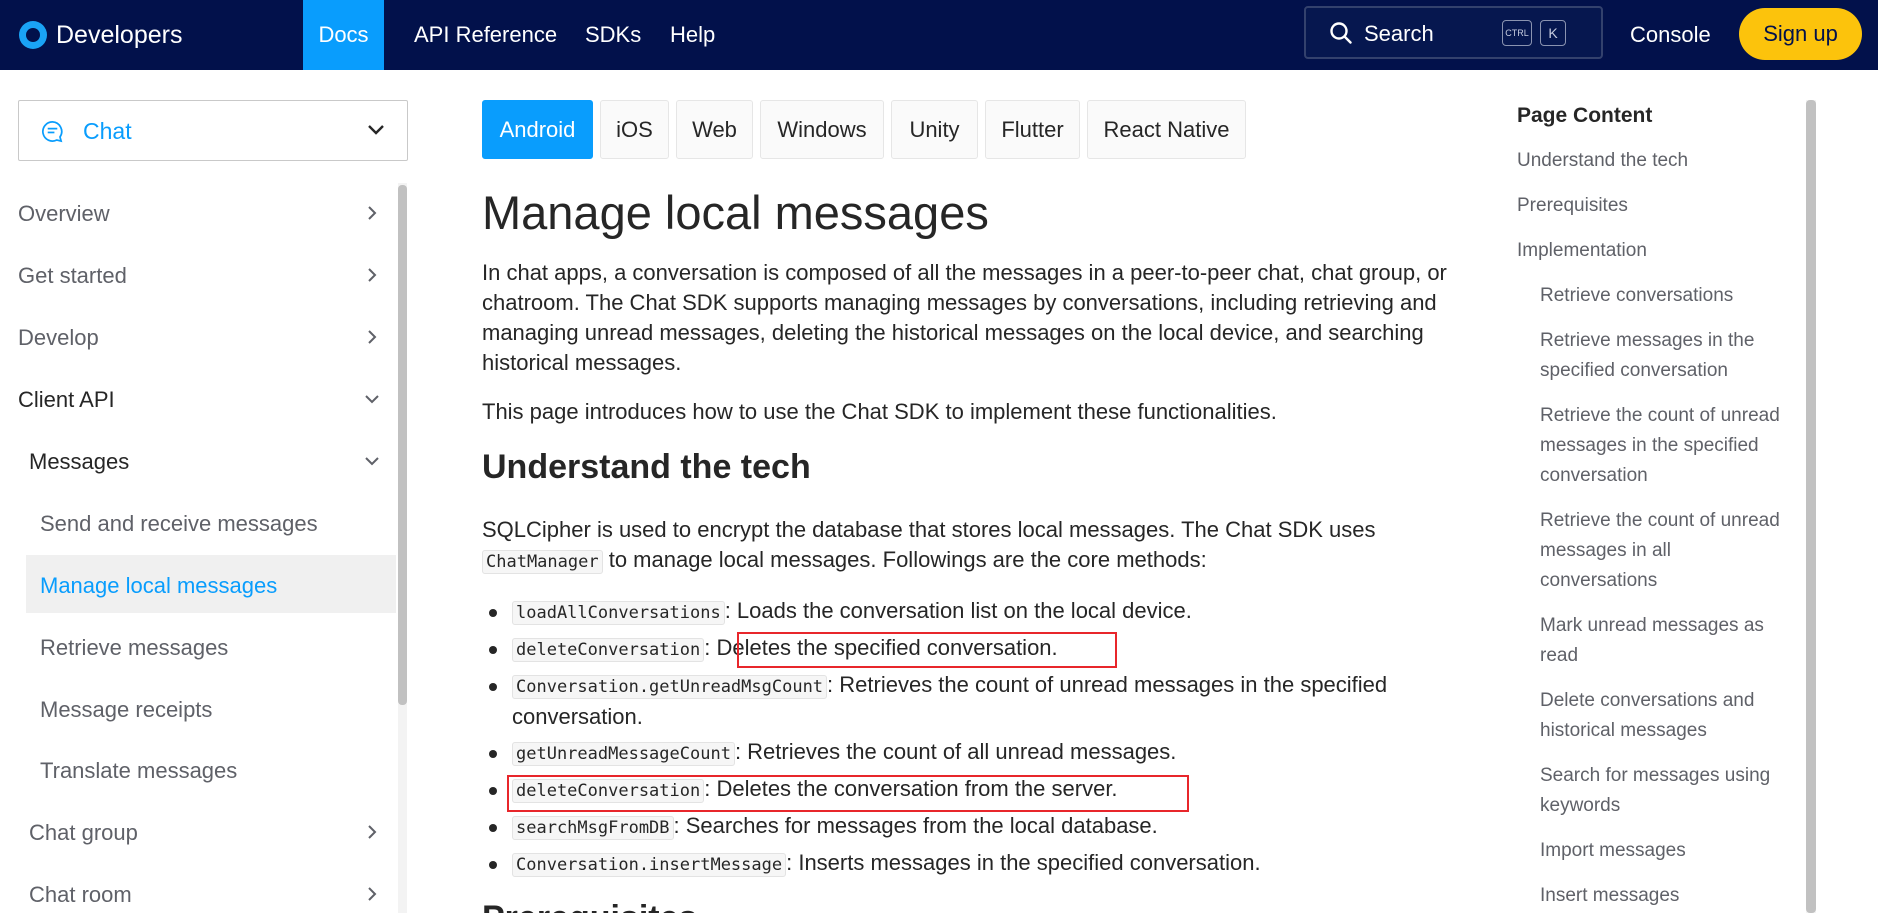 The height and width of the screenshot is (913, 1878). I want to click on toc-item: Mark unread messages as, so click(1652, 626).